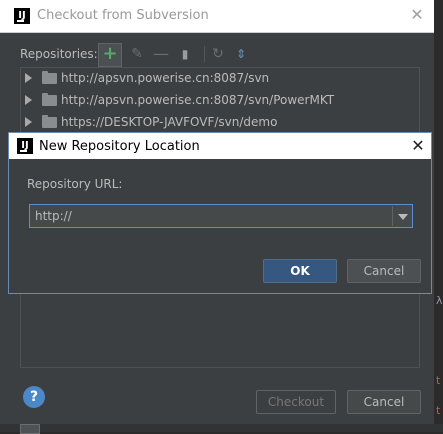 The height and width of the screenshot is (434, 443). I want to click on checkout-dialog-titlebar: IJ Checkout from Subversion ✕, so click(217, 16).